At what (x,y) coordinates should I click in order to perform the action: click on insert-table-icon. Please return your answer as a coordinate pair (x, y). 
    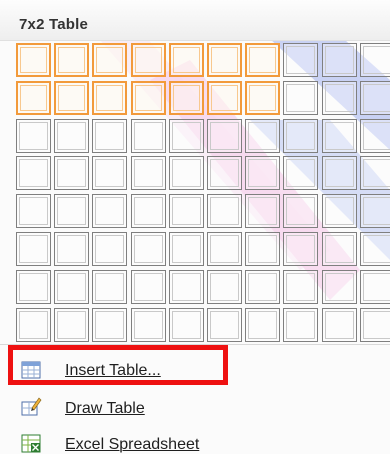
    Looking at the image, I should click on (31, 370).